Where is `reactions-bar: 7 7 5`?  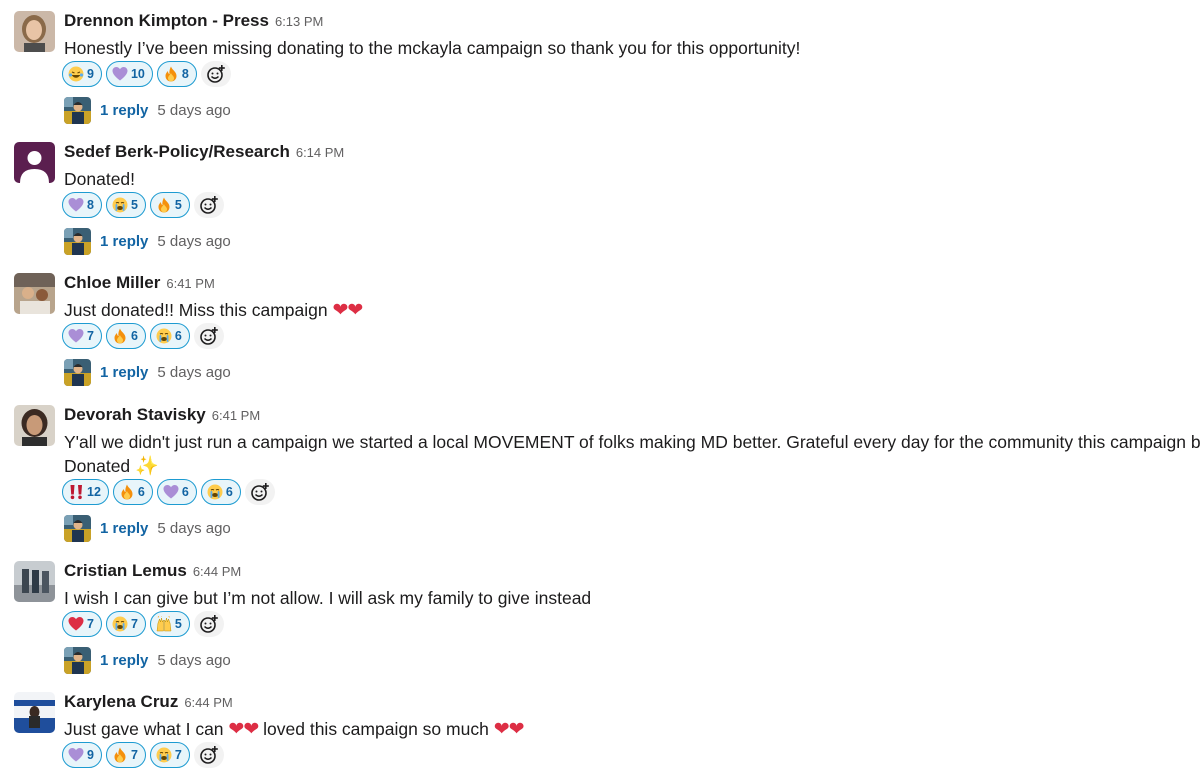 reactions-bar: 7 7 5 is located at coordinates (143, 624).